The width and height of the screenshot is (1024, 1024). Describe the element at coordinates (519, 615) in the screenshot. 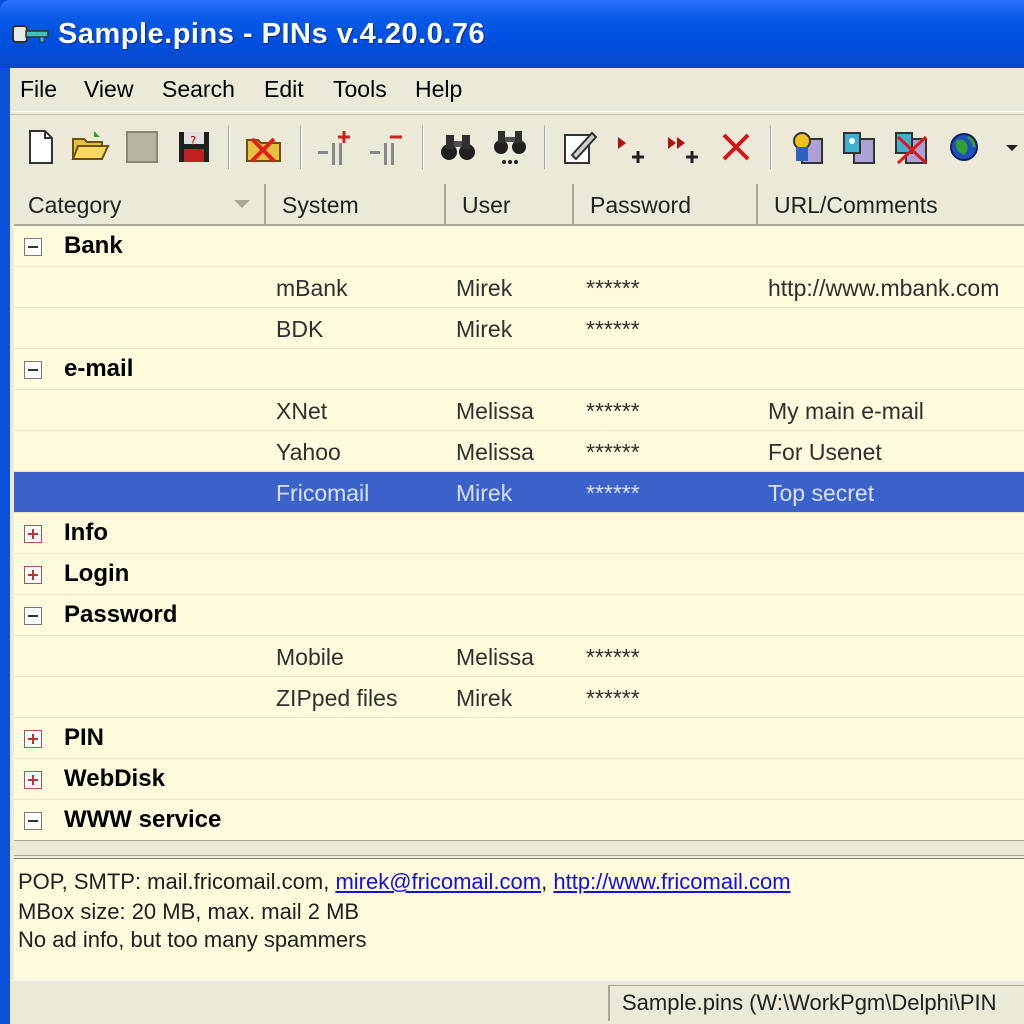

I see `category-row: Password` at that location.